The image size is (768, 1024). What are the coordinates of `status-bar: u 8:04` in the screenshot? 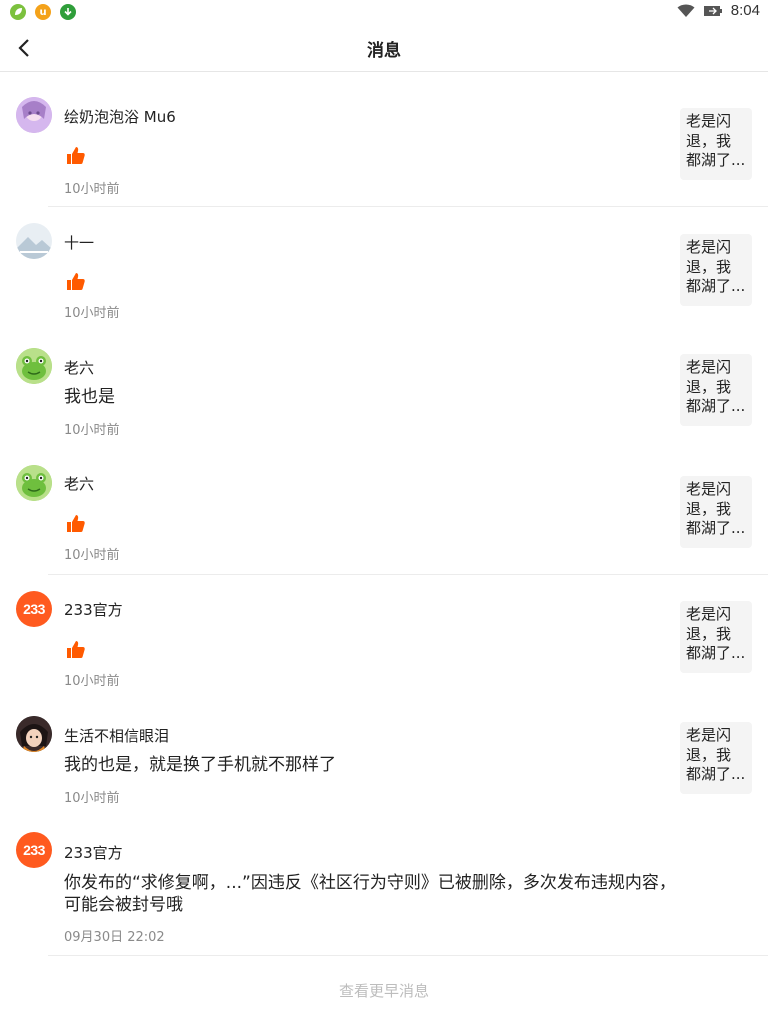 It's located at (384, 12).